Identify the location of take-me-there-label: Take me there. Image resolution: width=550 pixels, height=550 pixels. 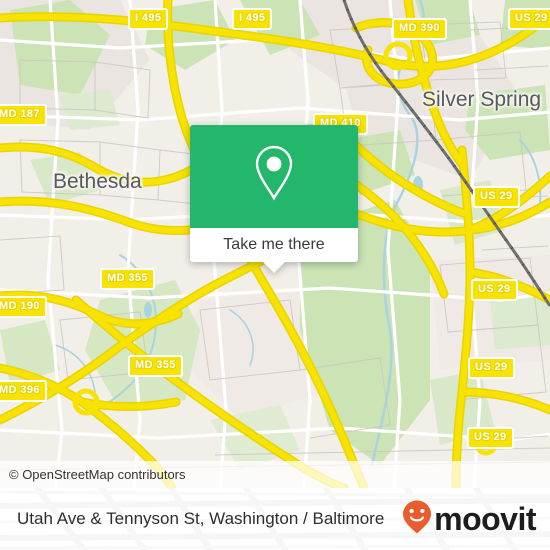
(274, 244).